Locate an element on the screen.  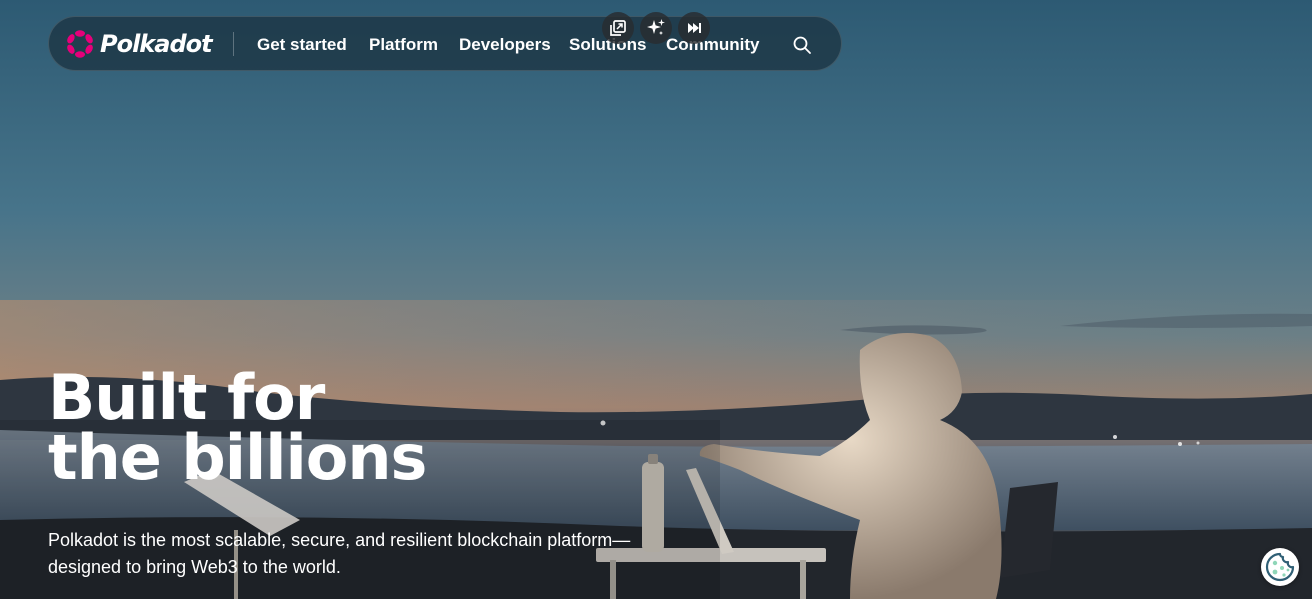
picture-in-picture-icon is located at coordinates (618, 28).